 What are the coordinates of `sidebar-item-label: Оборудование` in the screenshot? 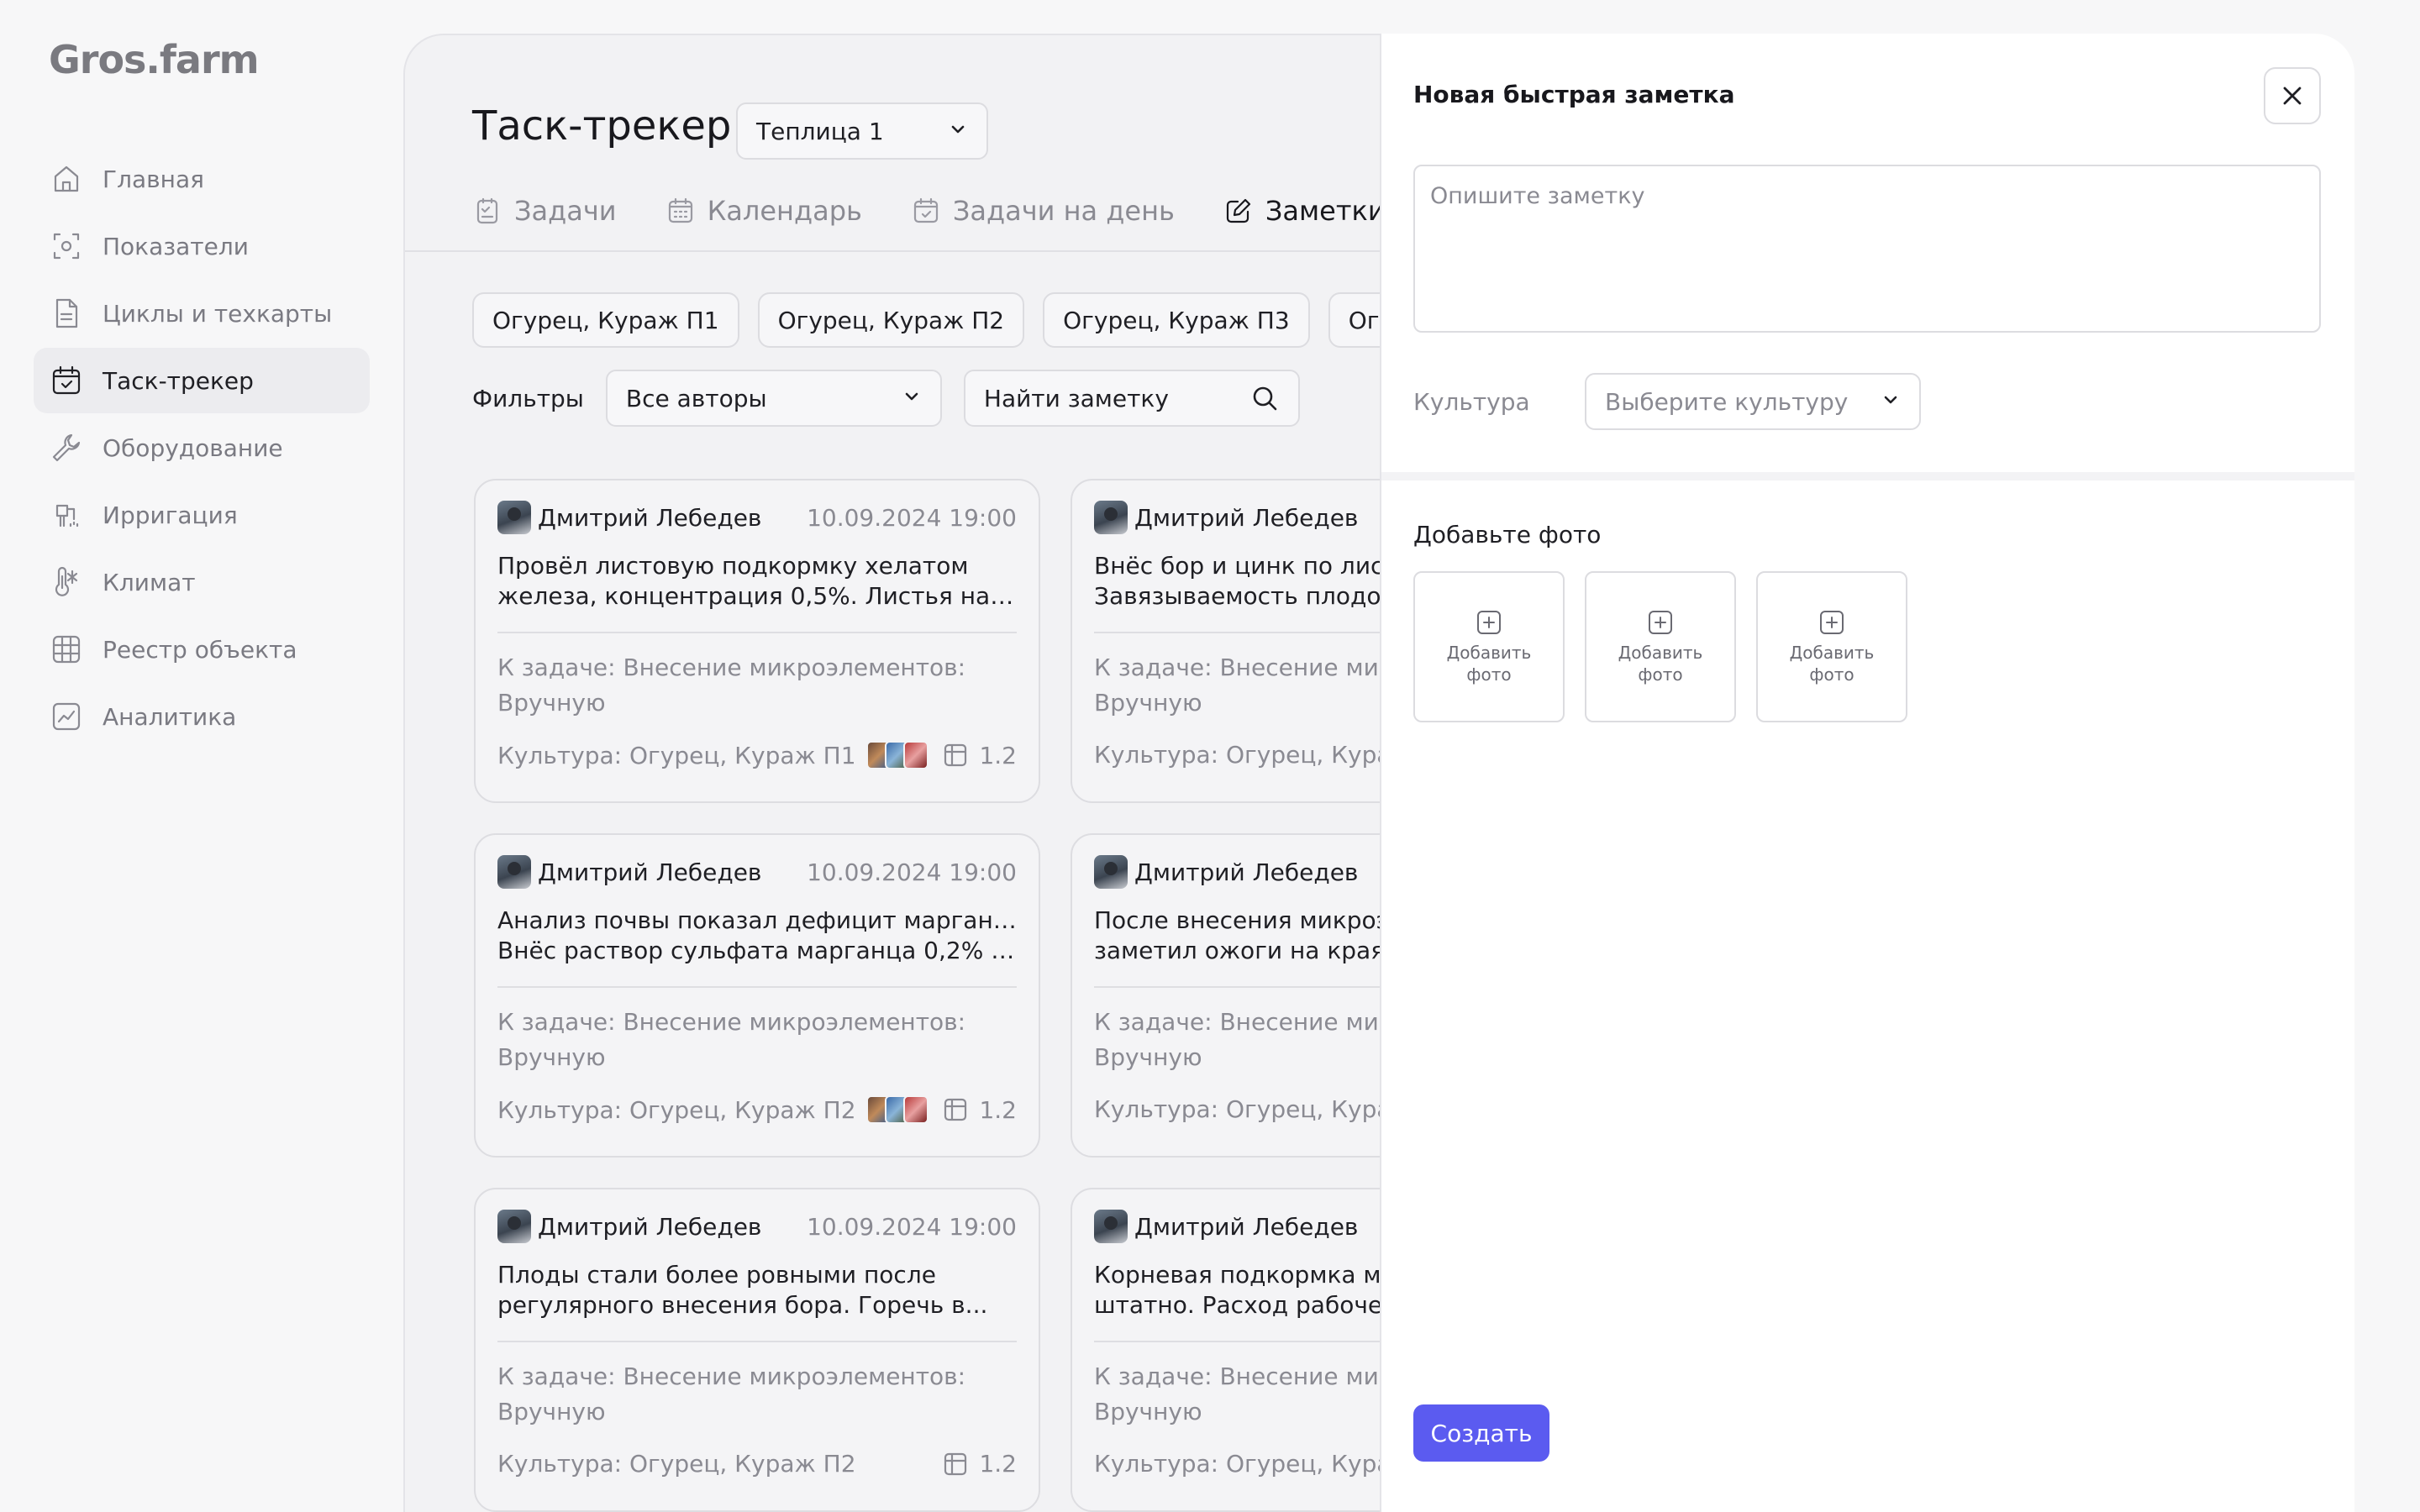 It's located at (193, 447).